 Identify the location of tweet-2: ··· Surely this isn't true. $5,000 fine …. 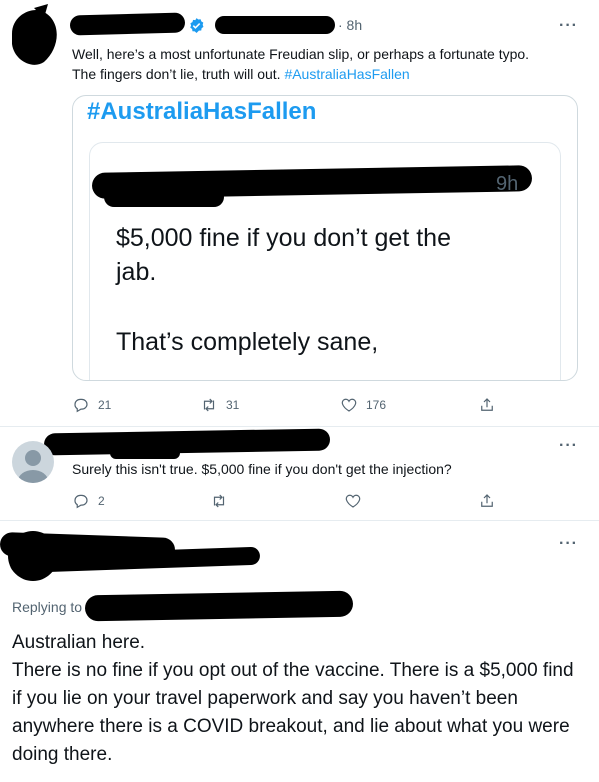
(299, 473).